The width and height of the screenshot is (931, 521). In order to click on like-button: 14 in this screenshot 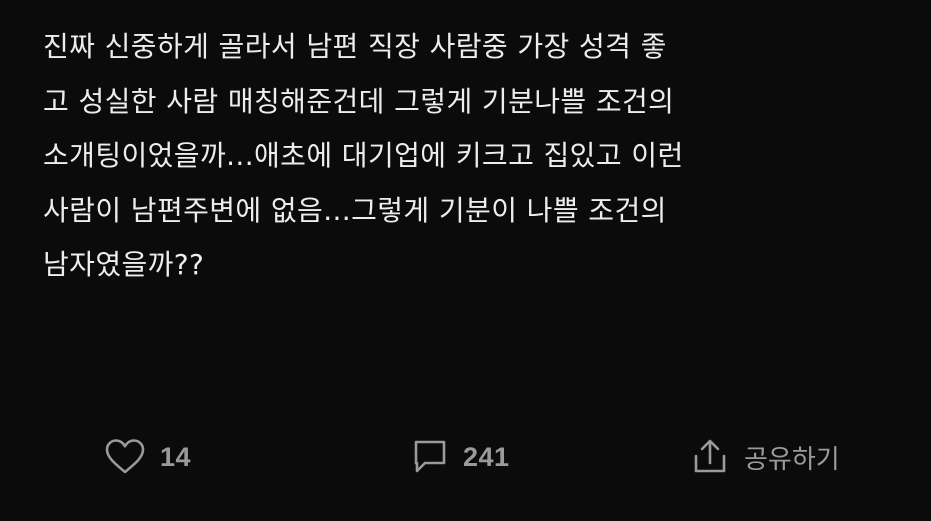, I will do `click(147, 457)`.